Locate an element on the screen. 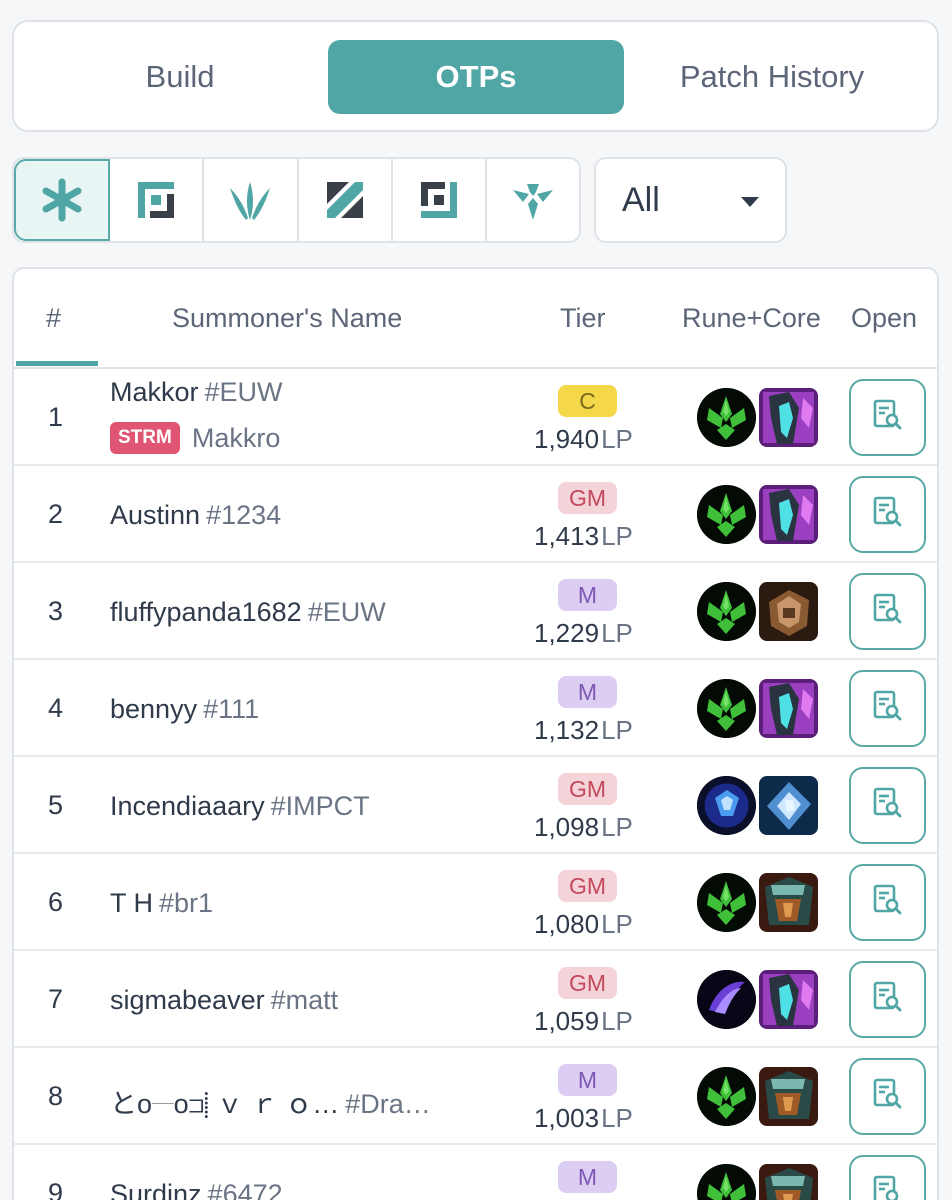 Image resolution: width=952 pixels, height=1200 pixels. summoner-name: Austinn #1234 is located at coordinates (195, 515).